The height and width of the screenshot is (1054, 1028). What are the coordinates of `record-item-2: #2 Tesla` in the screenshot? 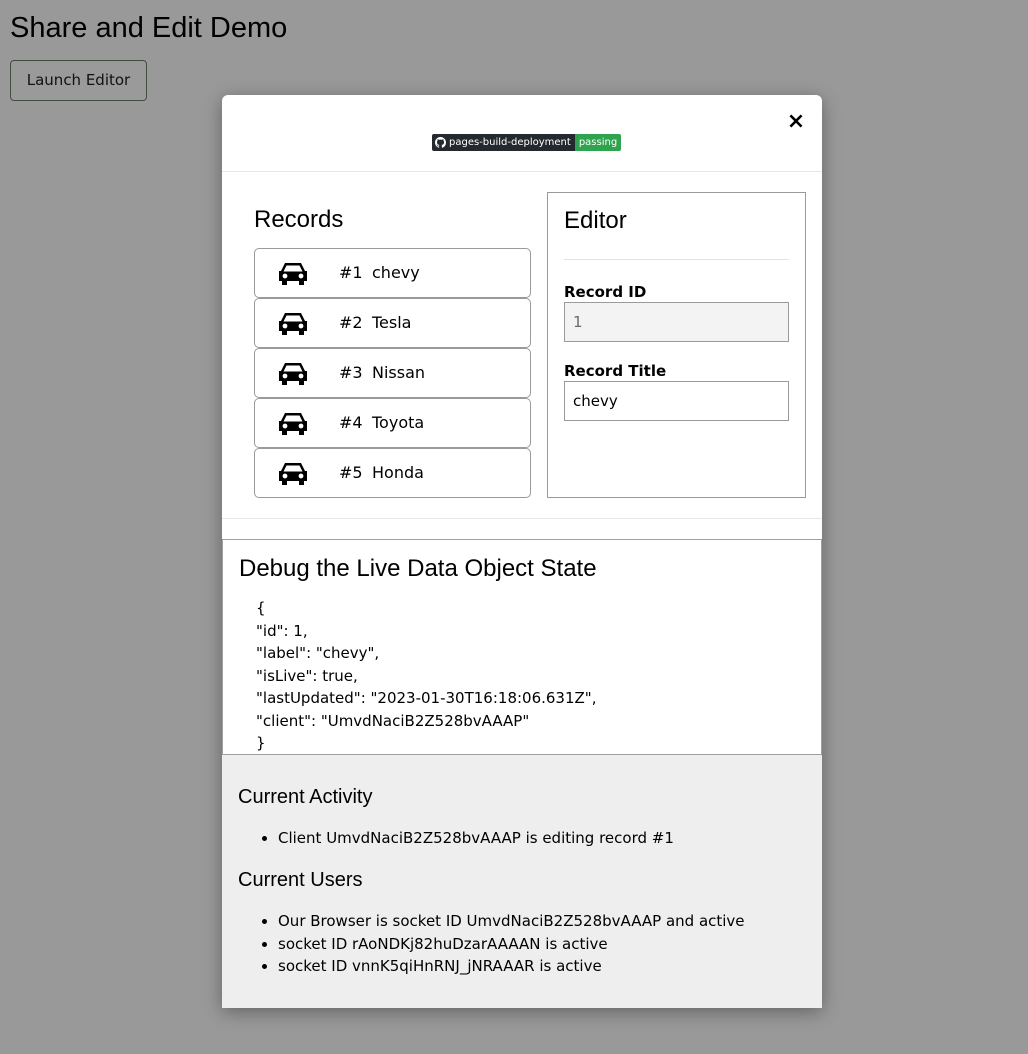 It's located at (392, 323).